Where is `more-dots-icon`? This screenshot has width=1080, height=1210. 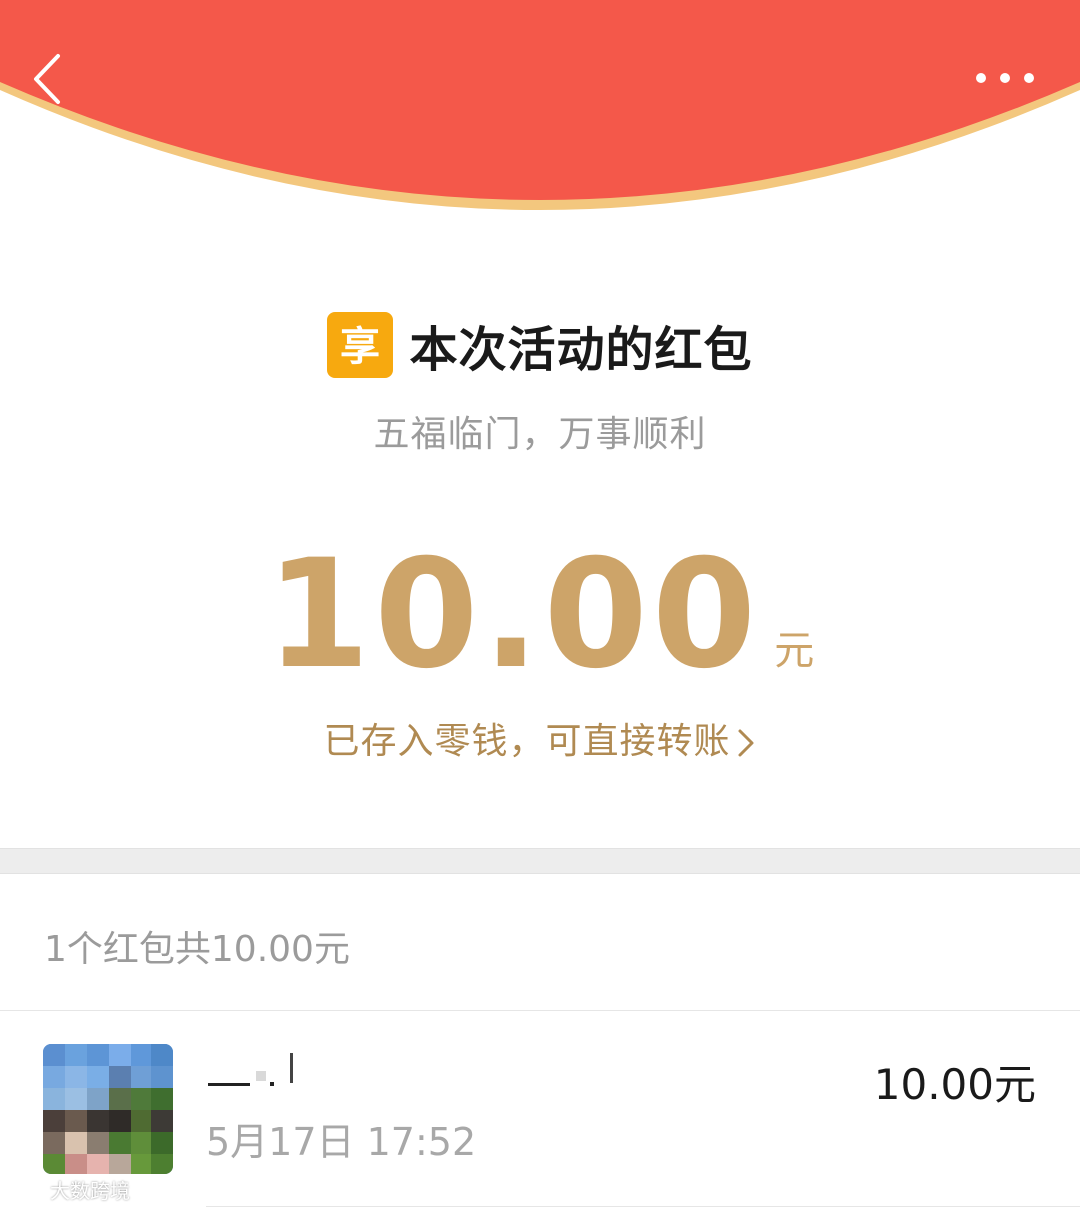
more-dots-icon is located at coordinates (1005, 78).